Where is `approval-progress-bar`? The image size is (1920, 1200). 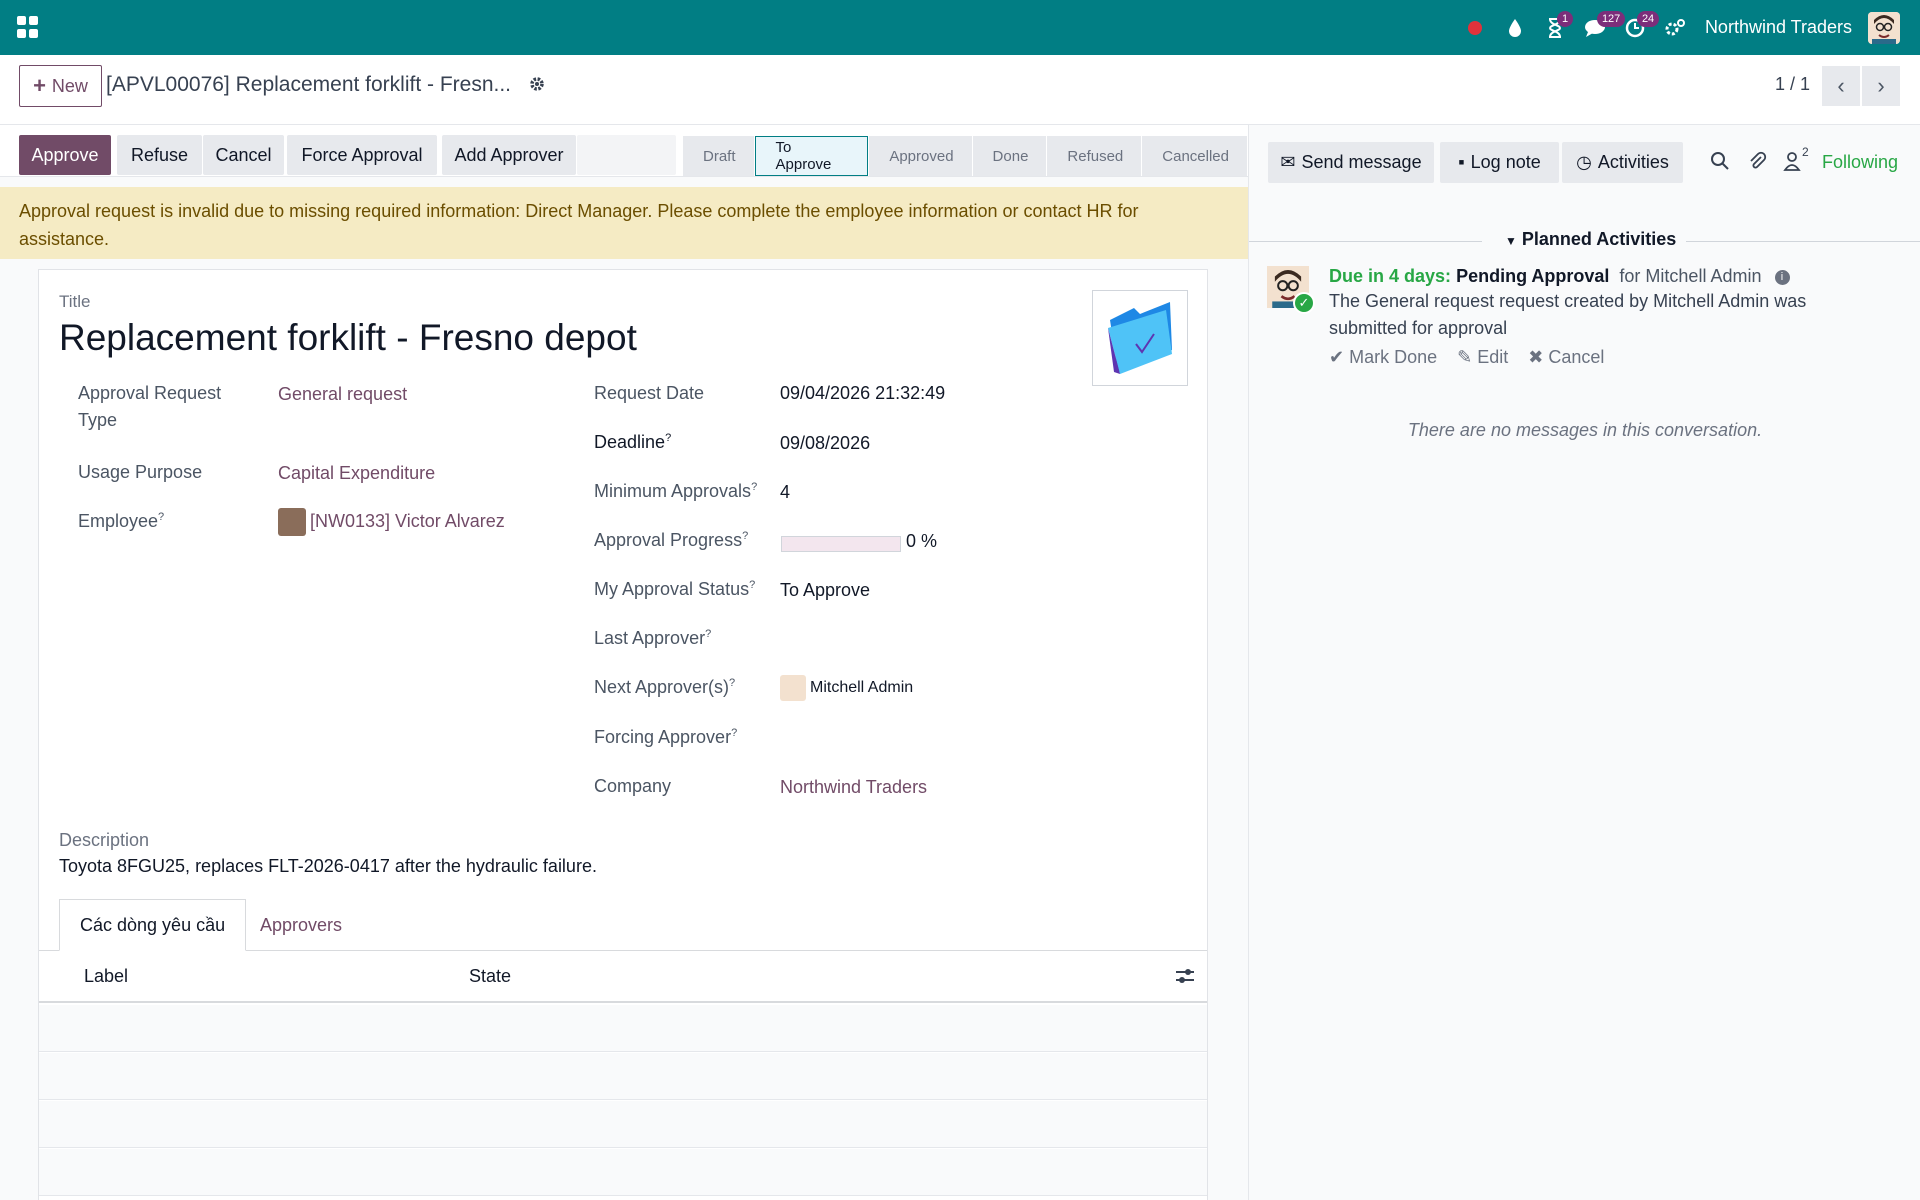
approval-progress-bar is located at coordinates (841, 544).